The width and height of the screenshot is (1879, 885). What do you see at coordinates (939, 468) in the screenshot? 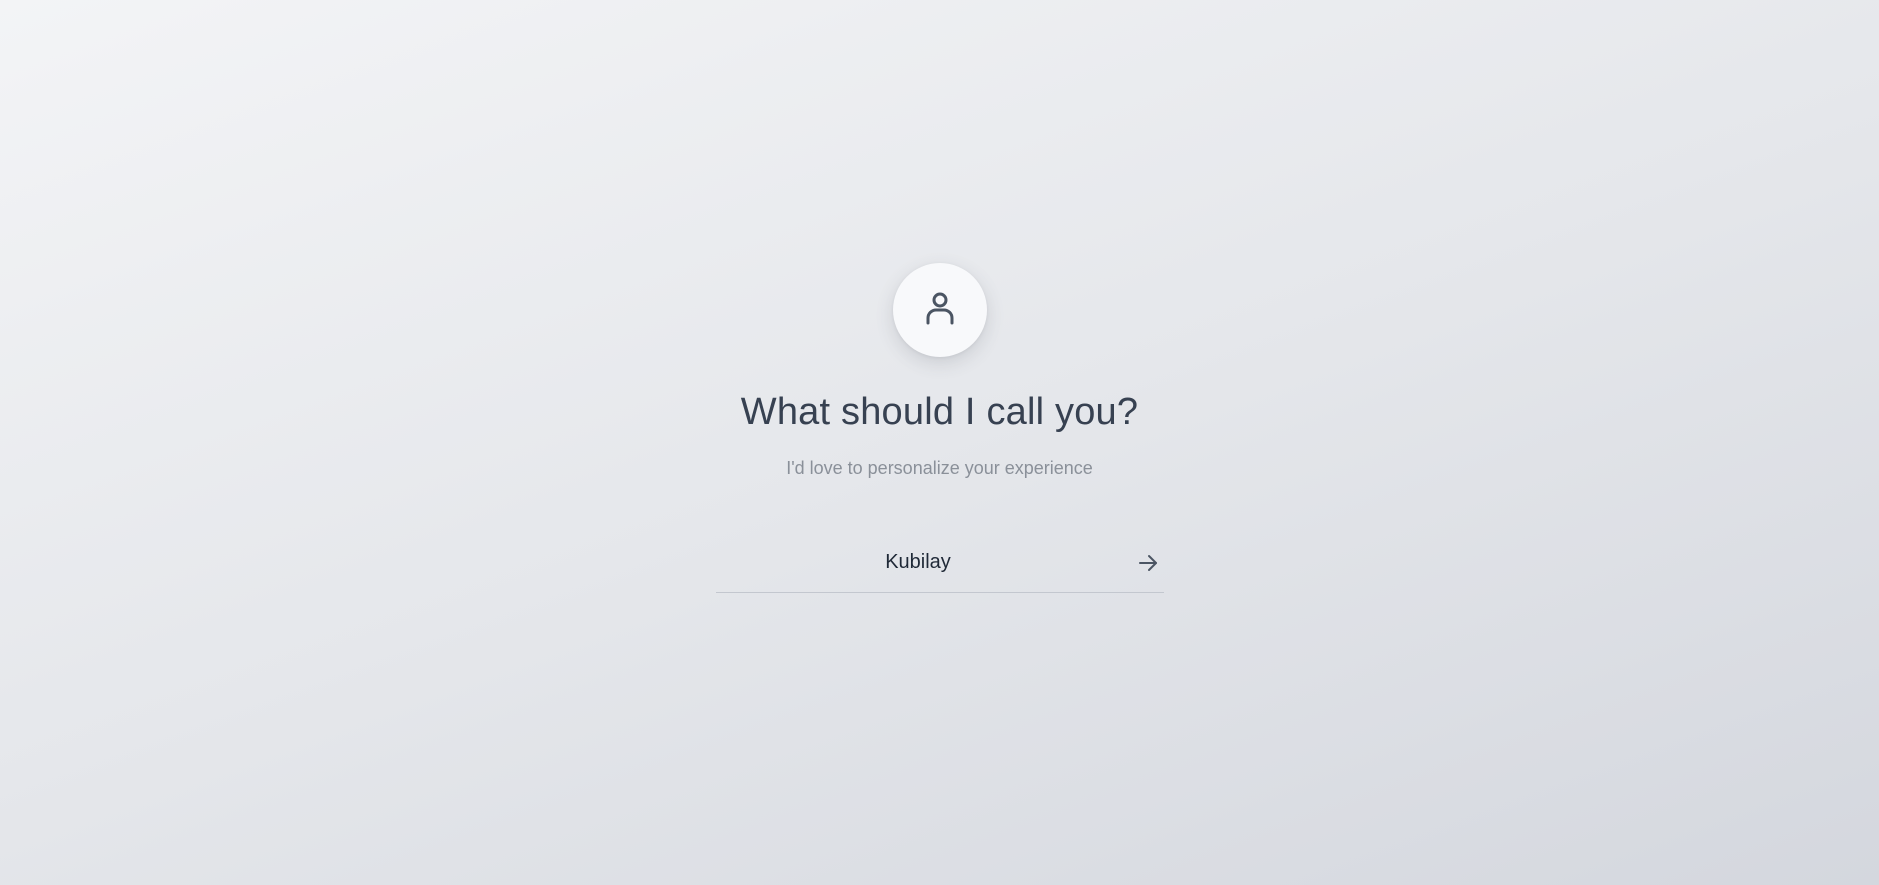
I see `page-subtitle: I'd love to personalize your experience` at bounding box center [939, 468].